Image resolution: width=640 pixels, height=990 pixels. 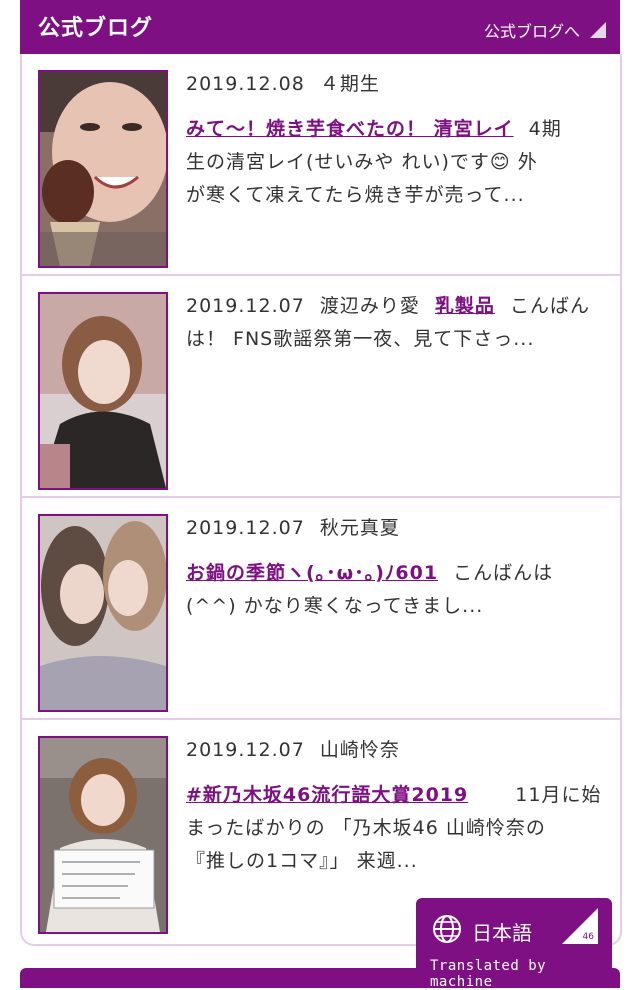 I want to click on language-switcher: 日本語 46 Translated by machine, so click(x=514, y=944).